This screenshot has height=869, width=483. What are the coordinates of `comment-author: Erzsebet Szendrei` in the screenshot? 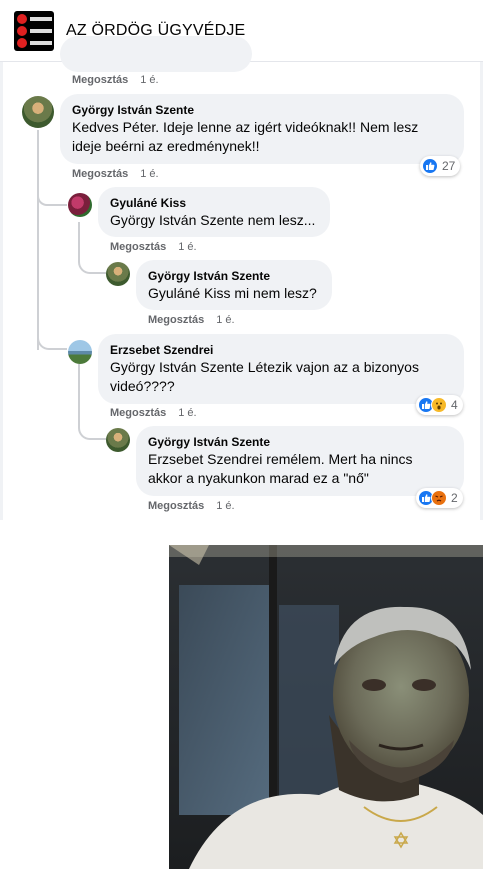 It's located at (281, 350).